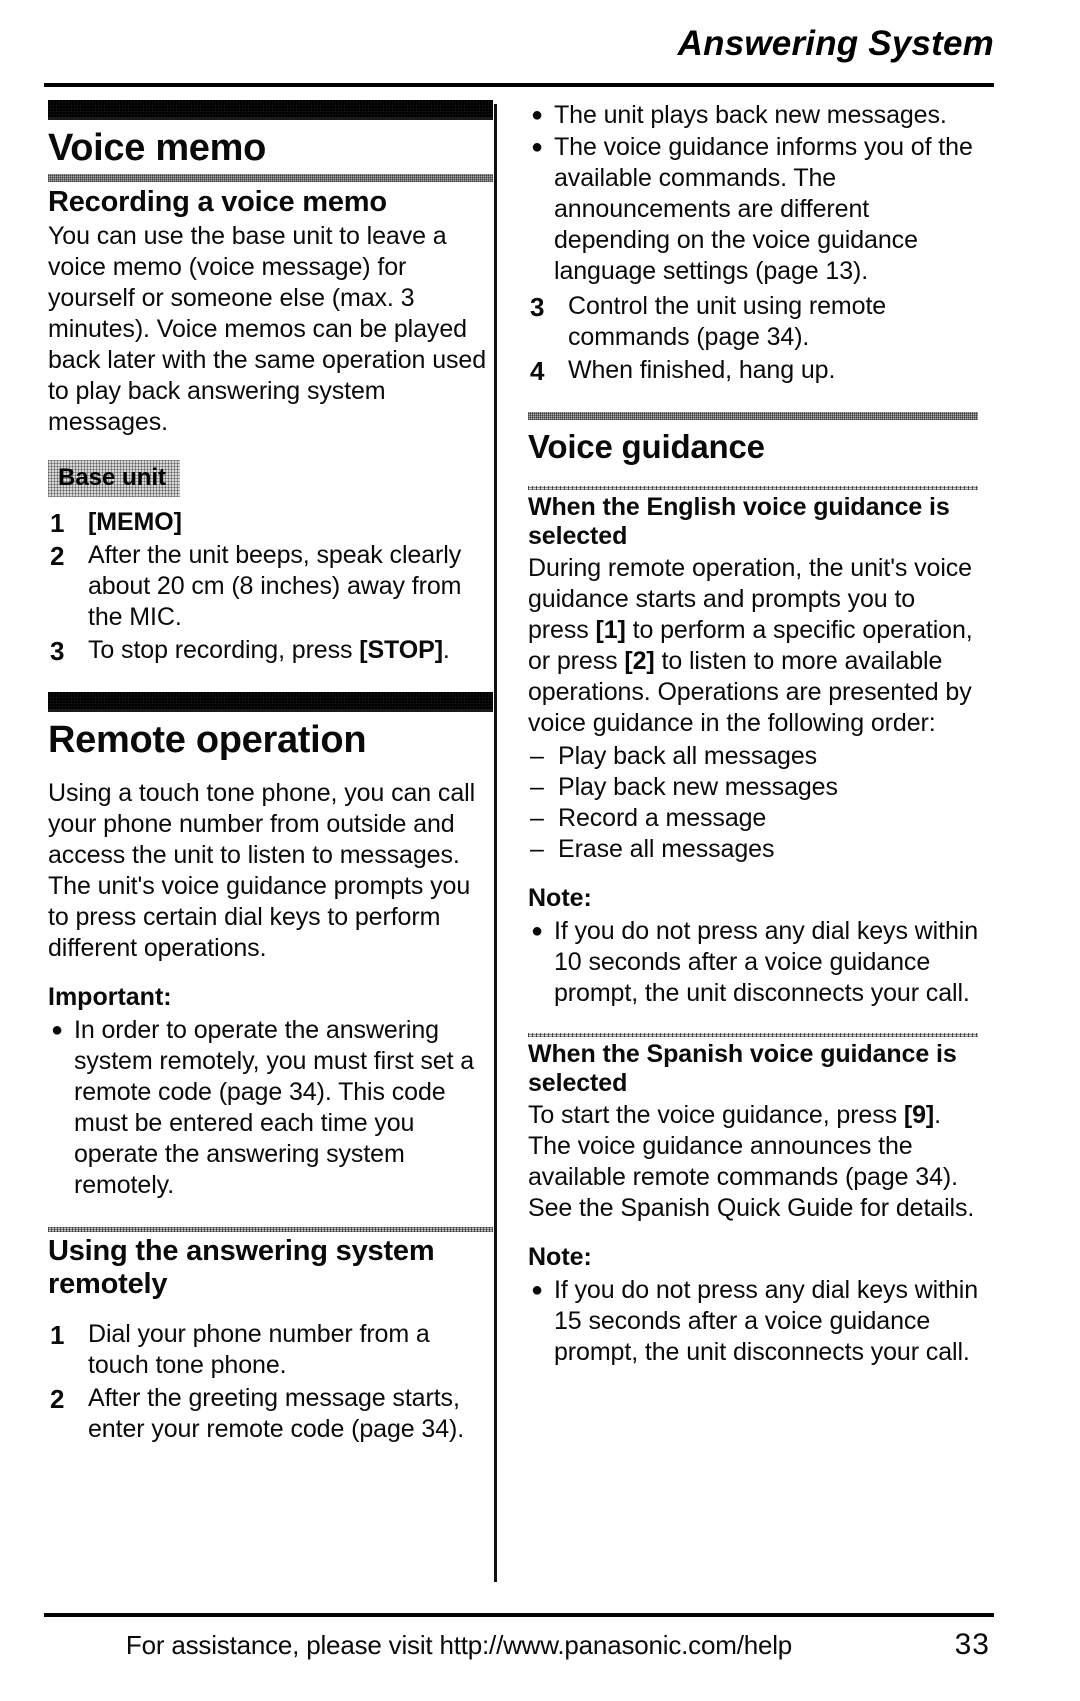  I want to click on footer-divider-rule, so click(519, 1615).